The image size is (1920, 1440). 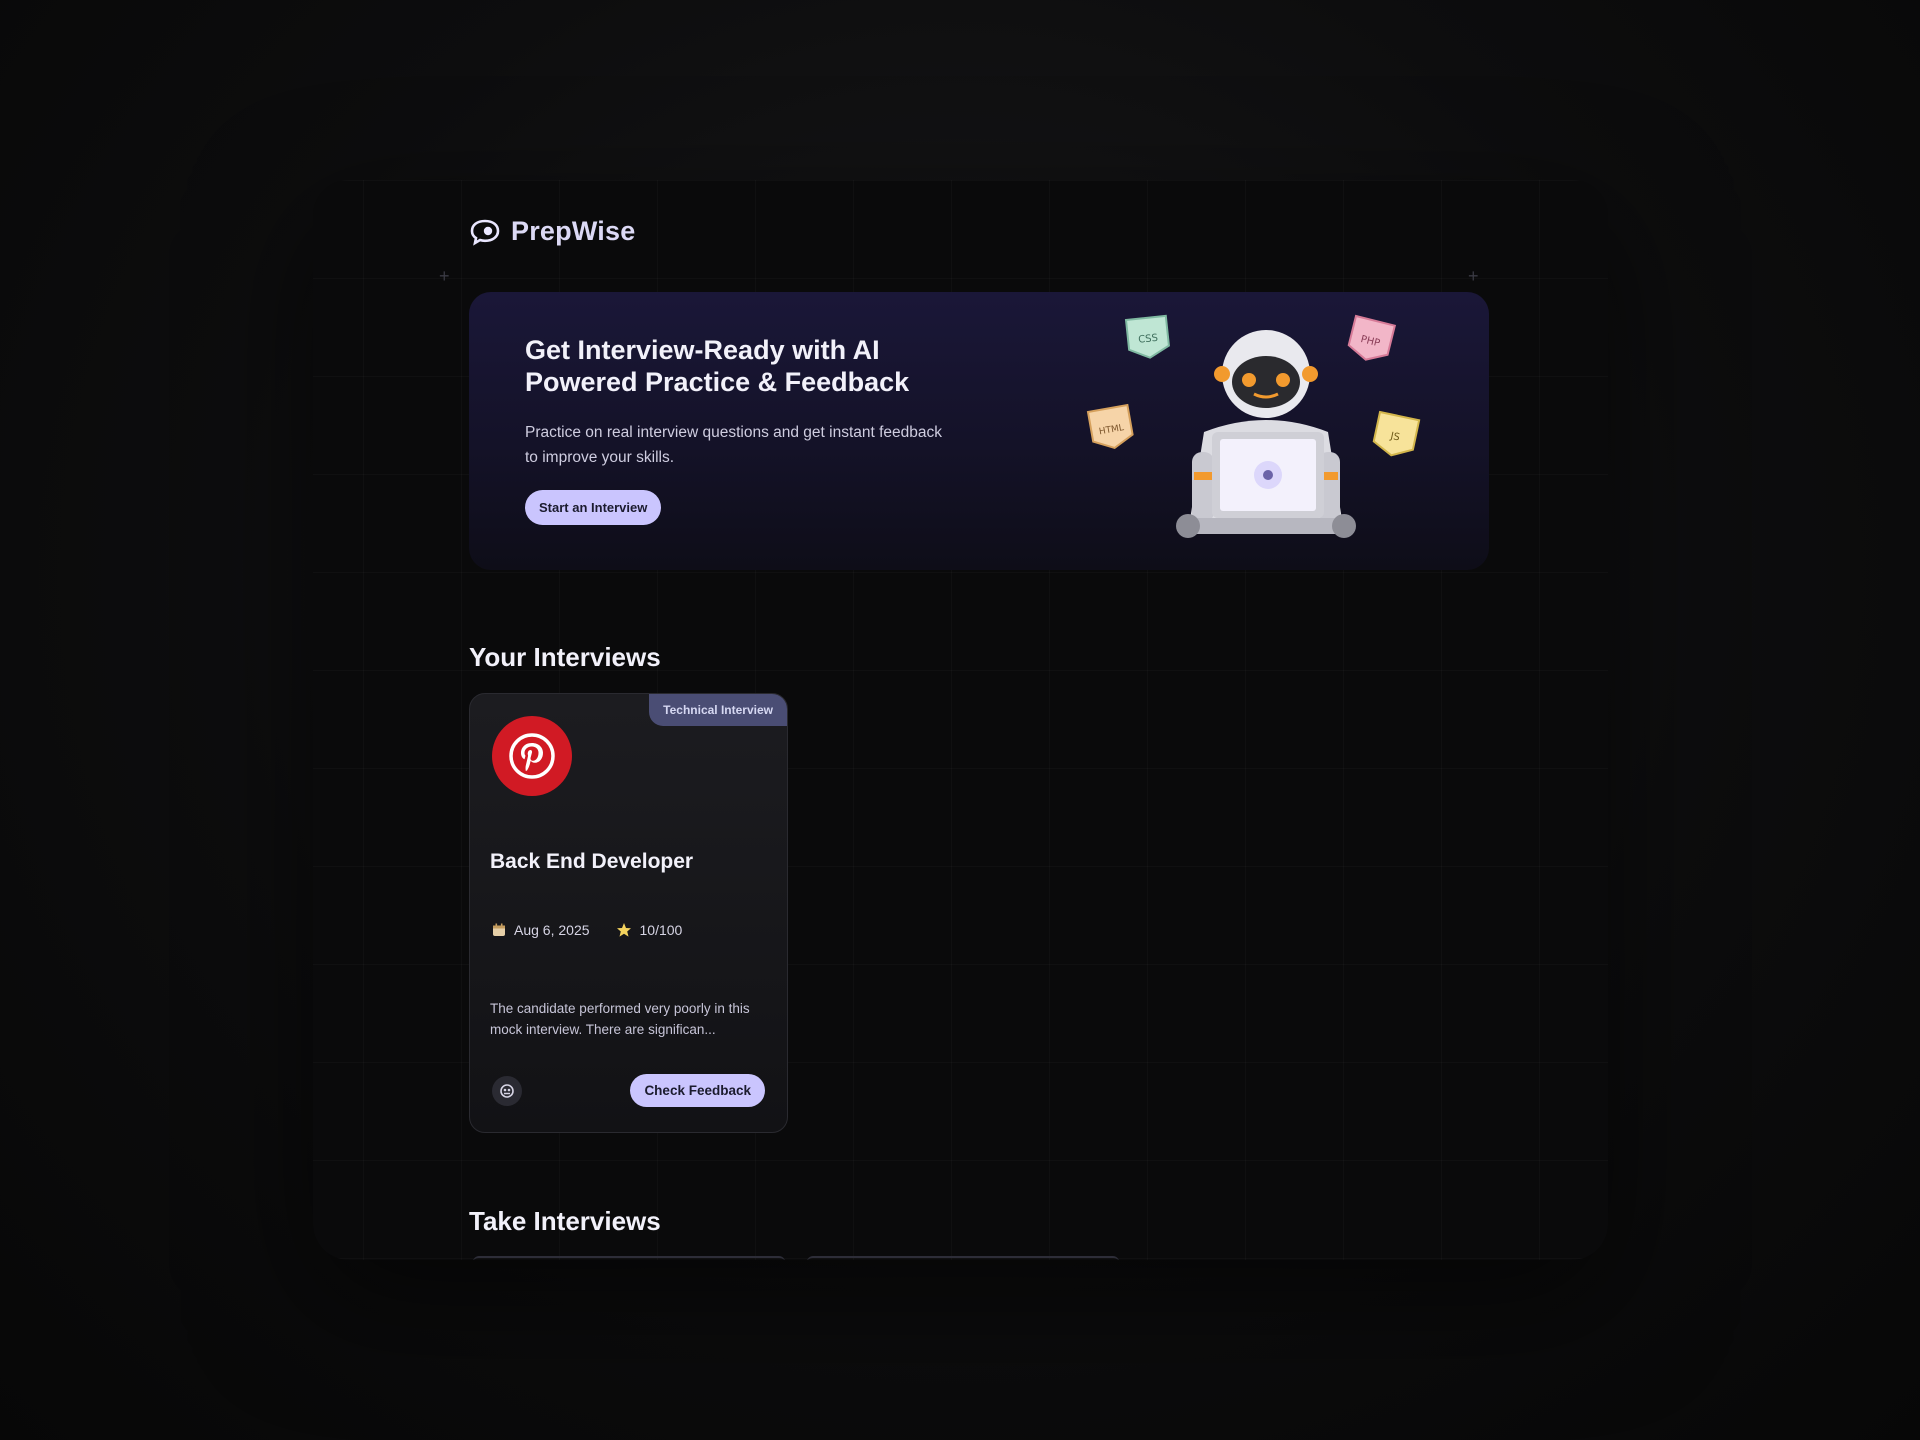 I want to click on pinterest-glyph-icon, so click(x=532, y=756).